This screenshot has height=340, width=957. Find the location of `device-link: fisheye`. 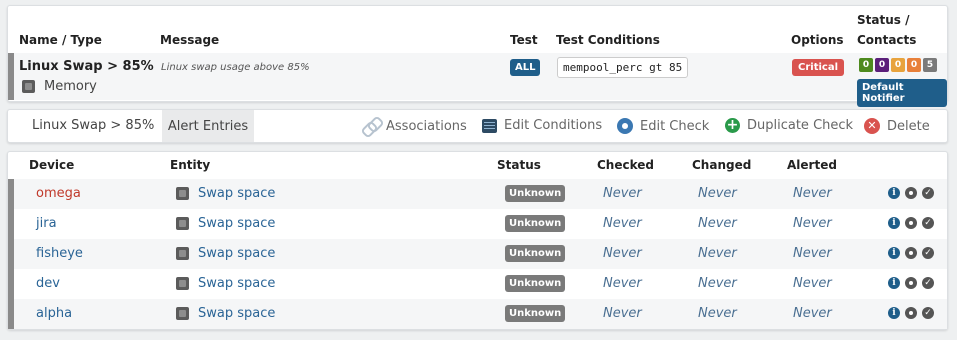

device-link: fisheye is located at coordinates (59, 253).